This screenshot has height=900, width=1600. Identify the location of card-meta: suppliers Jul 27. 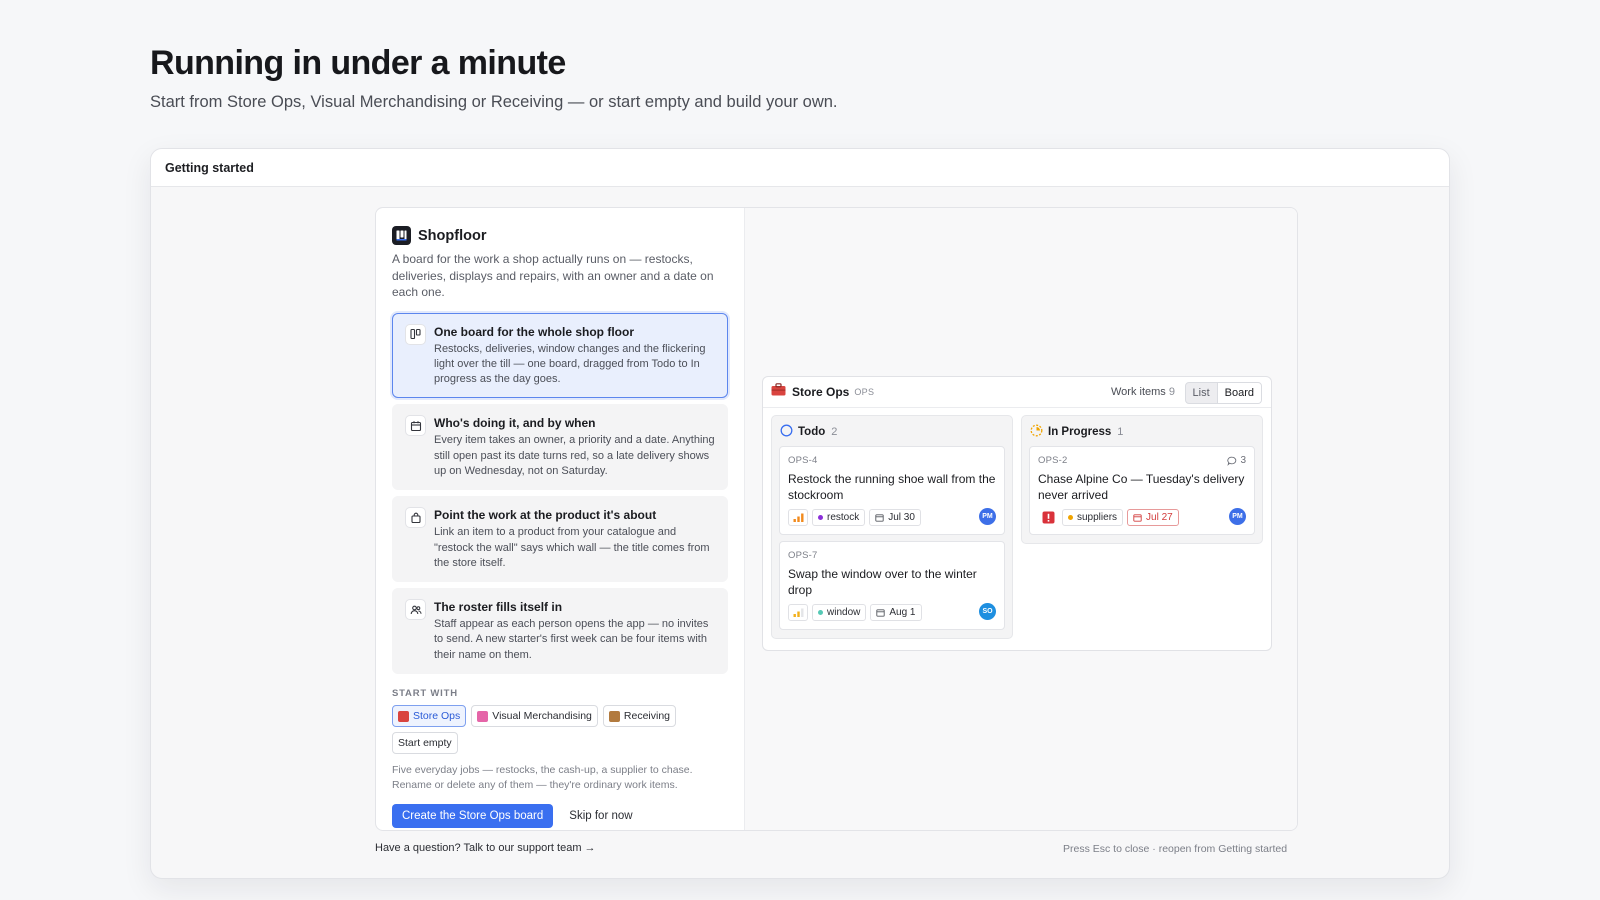
(1142, 517).